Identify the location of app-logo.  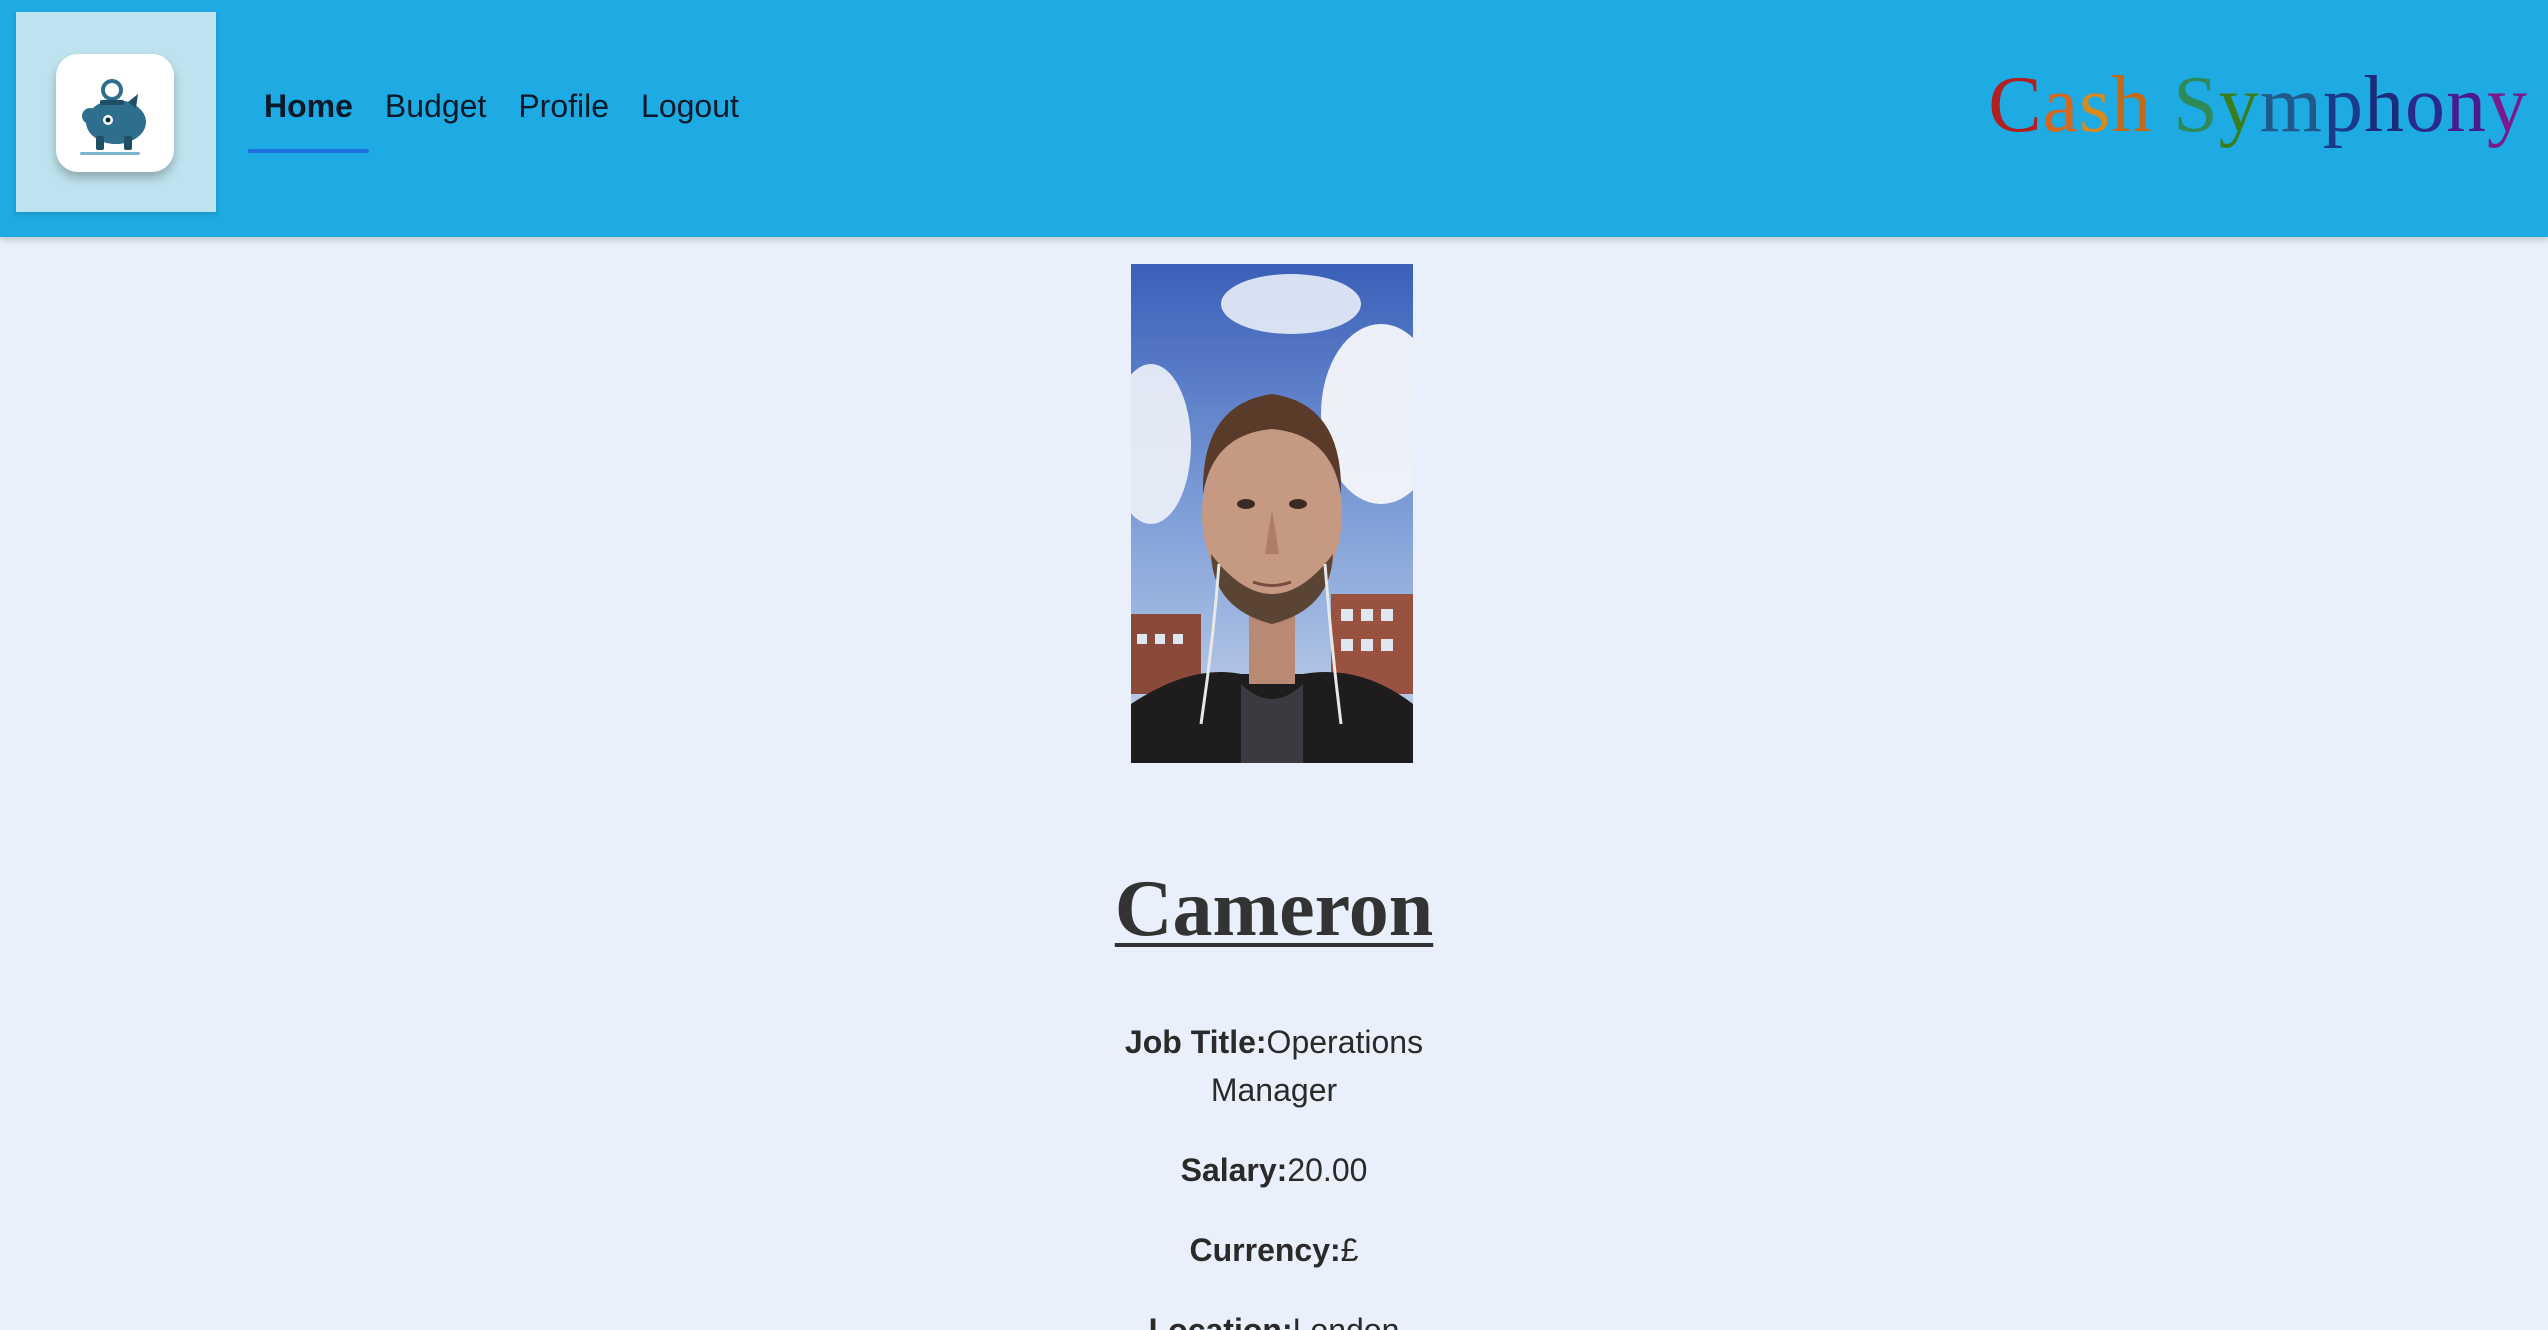
(115, 113).